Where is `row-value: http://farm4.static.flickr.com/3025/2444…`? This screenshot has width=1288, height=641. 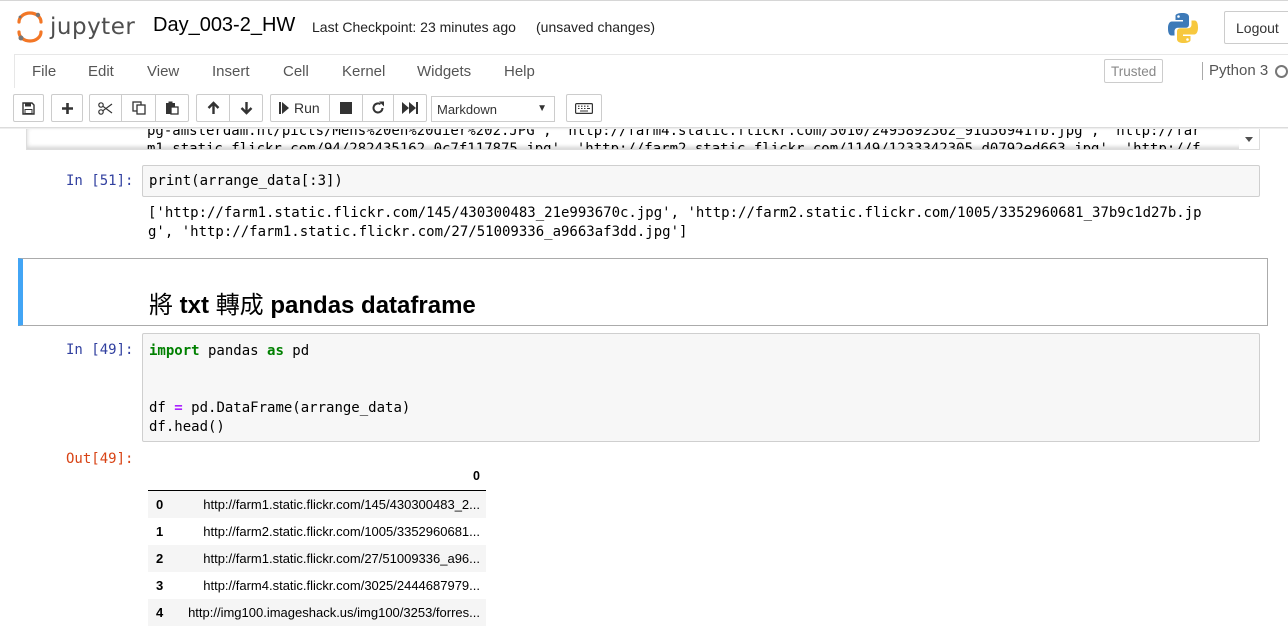
row-value: http://farm4.static.flickr.com/3025/2444… is located at coordinates (341, 585).